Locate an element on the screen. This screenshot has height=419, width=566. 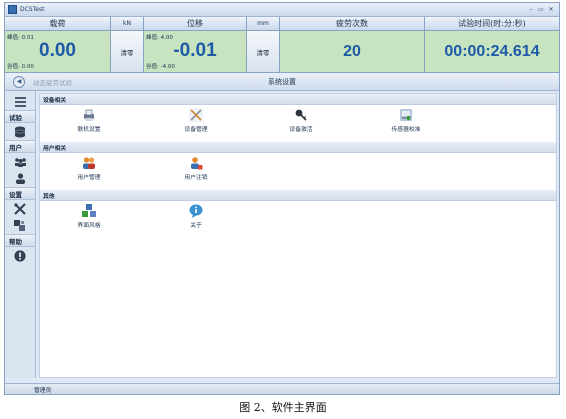
displacement-zero-button: 清零 is located at coordinates (262, 51).